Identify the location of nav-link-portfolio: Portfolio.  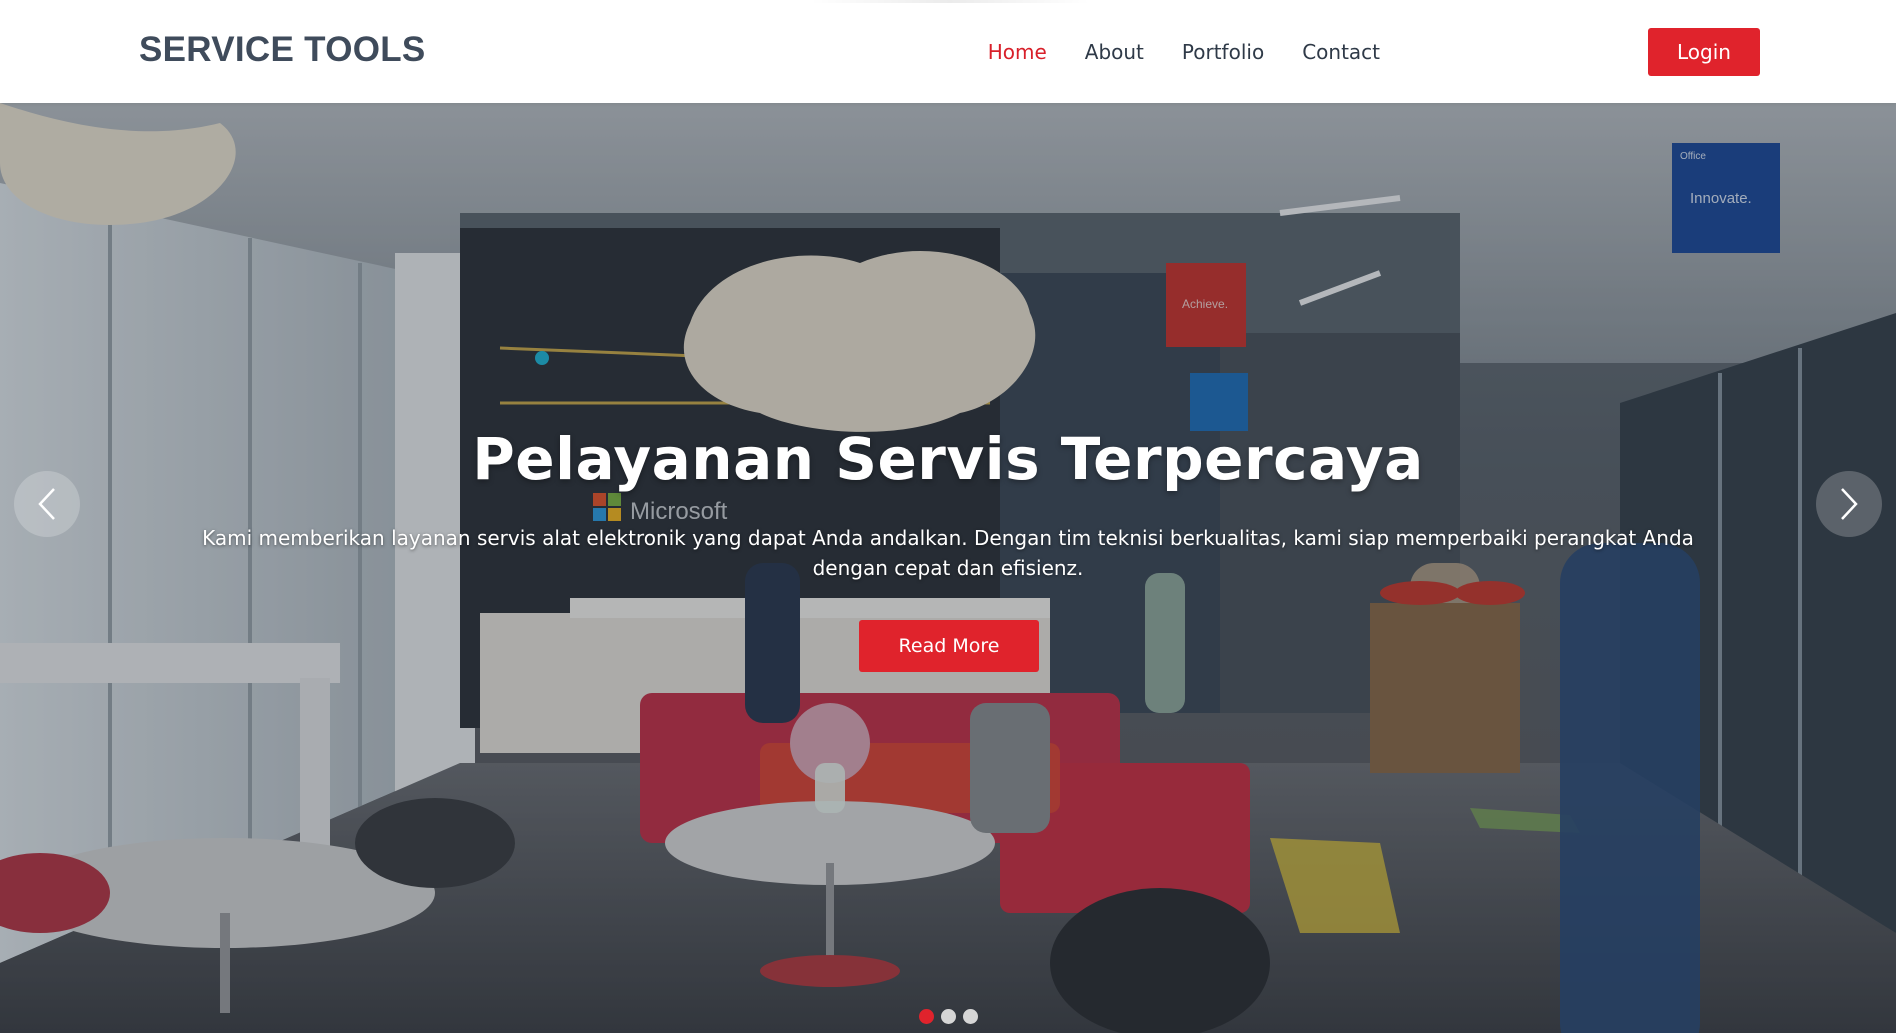
(1223, 52).